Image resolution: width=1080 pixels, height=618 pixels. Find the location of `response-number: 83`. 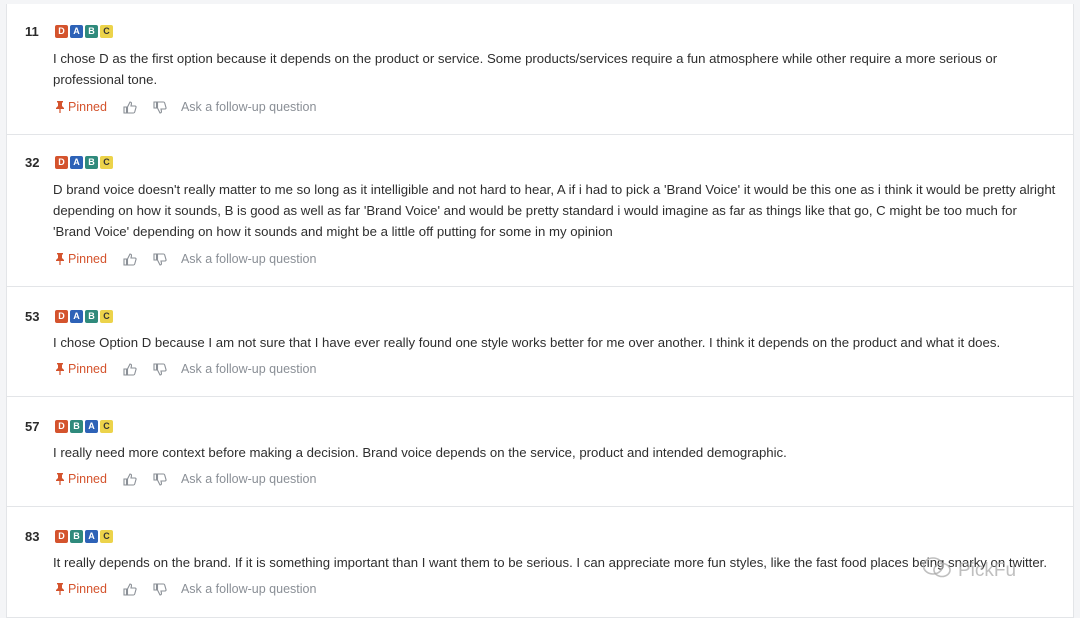

response-number: 83 is located at coordinates (32, 536).